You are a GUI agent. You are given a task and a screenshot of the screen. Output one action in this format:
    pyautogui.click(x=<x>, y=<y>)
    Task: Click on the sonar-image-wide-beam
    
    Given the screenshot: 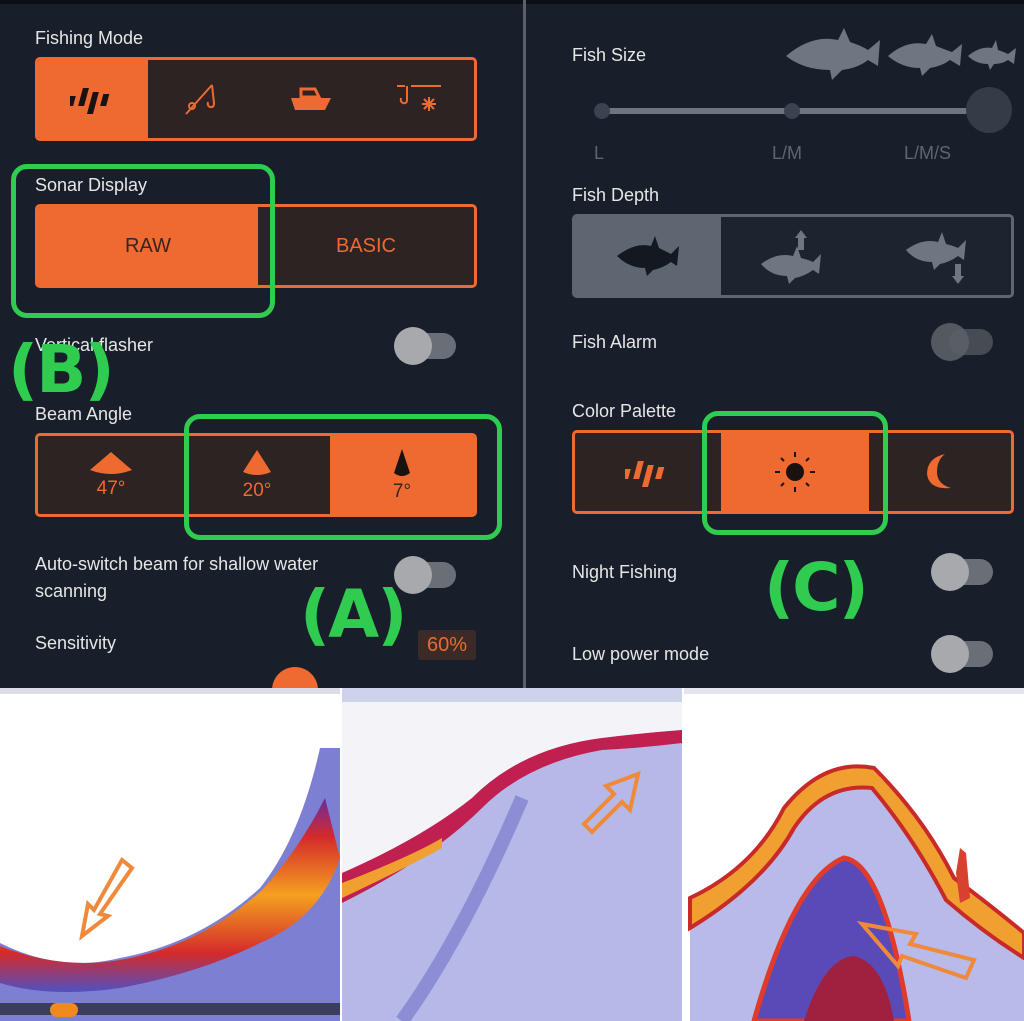 What is the action you would take?
    pyautogui.click(x=170, y=854)
    